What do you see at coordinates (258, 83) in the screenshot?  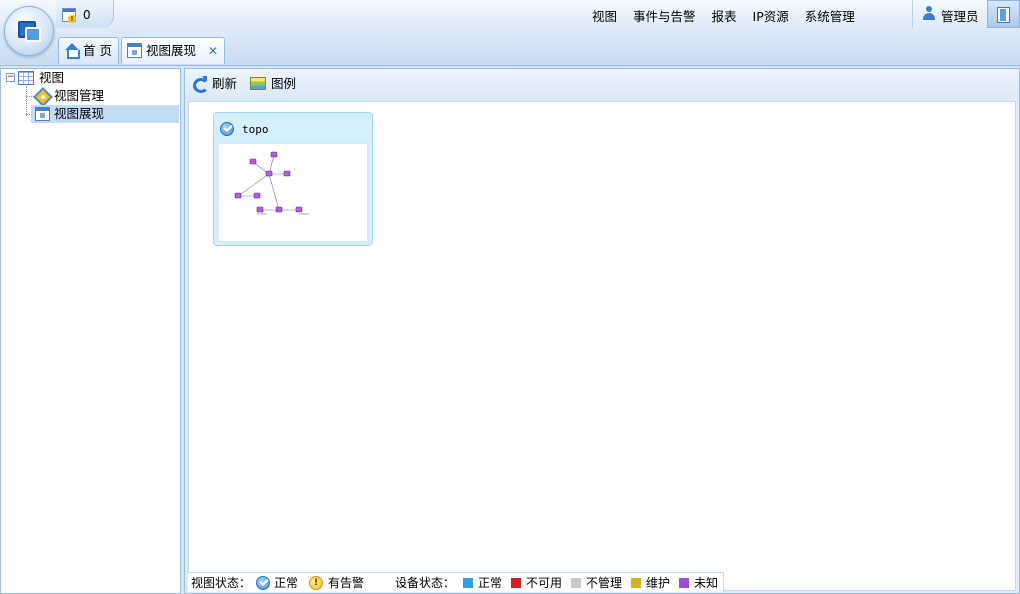 I see `legend-icon` at bounding box center [258, 83].